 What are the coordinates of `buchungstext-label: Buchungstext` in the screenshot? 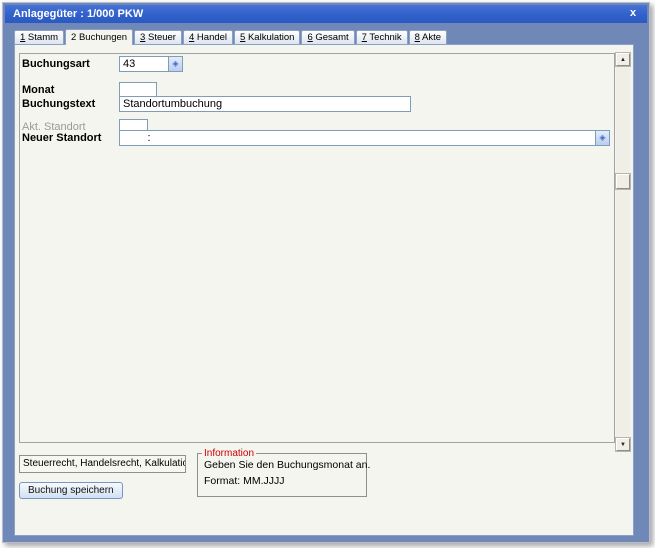 It's located at (59, 104).